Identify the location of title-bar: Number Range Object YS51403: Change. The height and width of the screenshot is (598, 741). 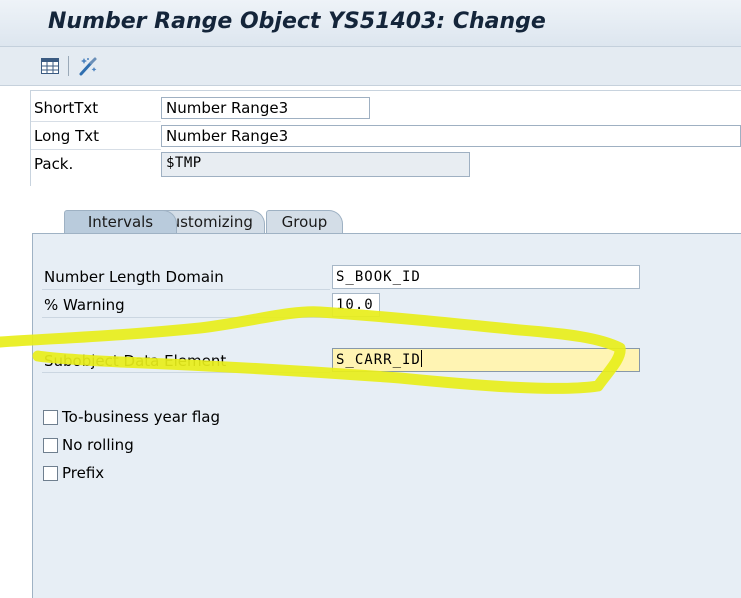
(370, 23).